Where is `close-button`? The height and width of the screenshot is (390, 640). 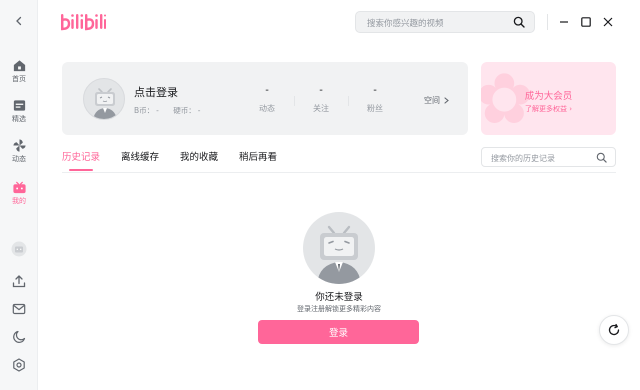
close-button is located at coordinates (608, 22).